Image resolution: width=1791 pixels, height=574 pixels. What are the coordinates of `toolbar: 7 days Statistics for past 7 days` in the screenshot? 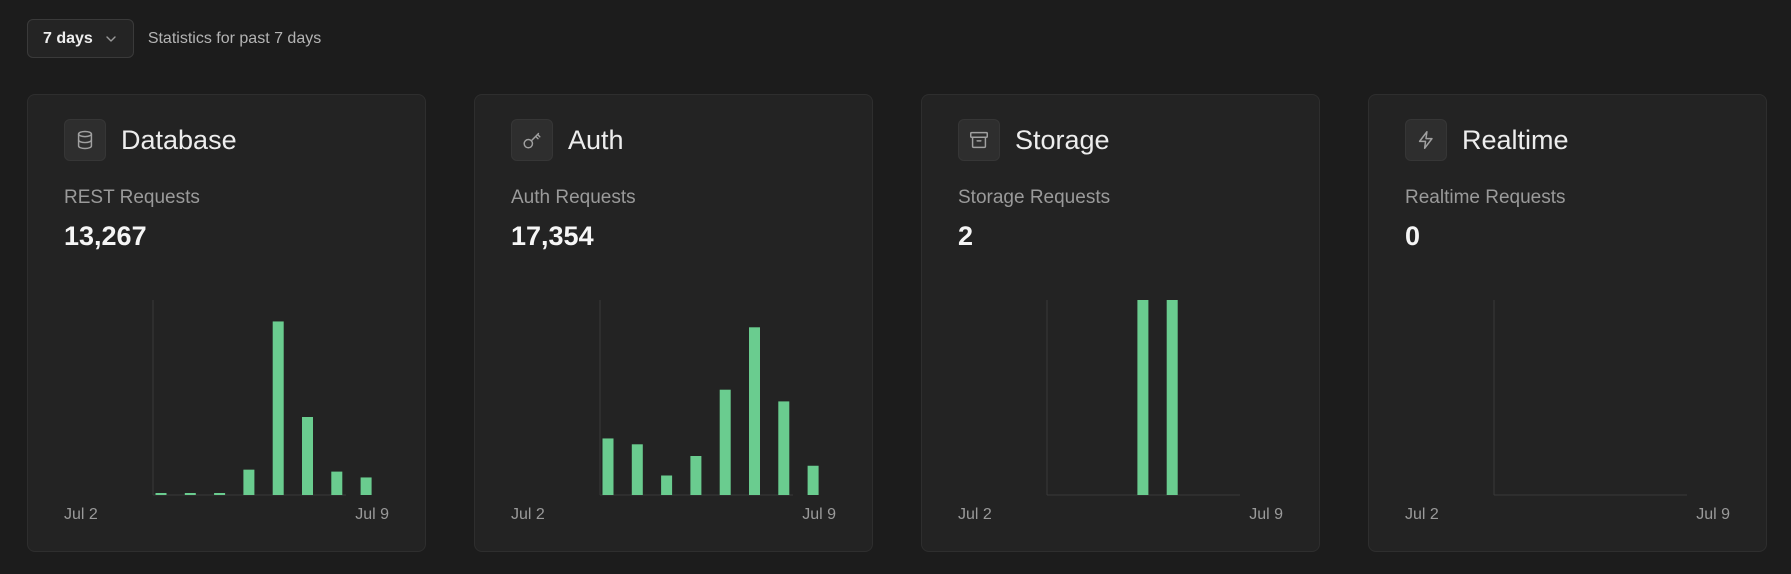 It's located at (174, 38).